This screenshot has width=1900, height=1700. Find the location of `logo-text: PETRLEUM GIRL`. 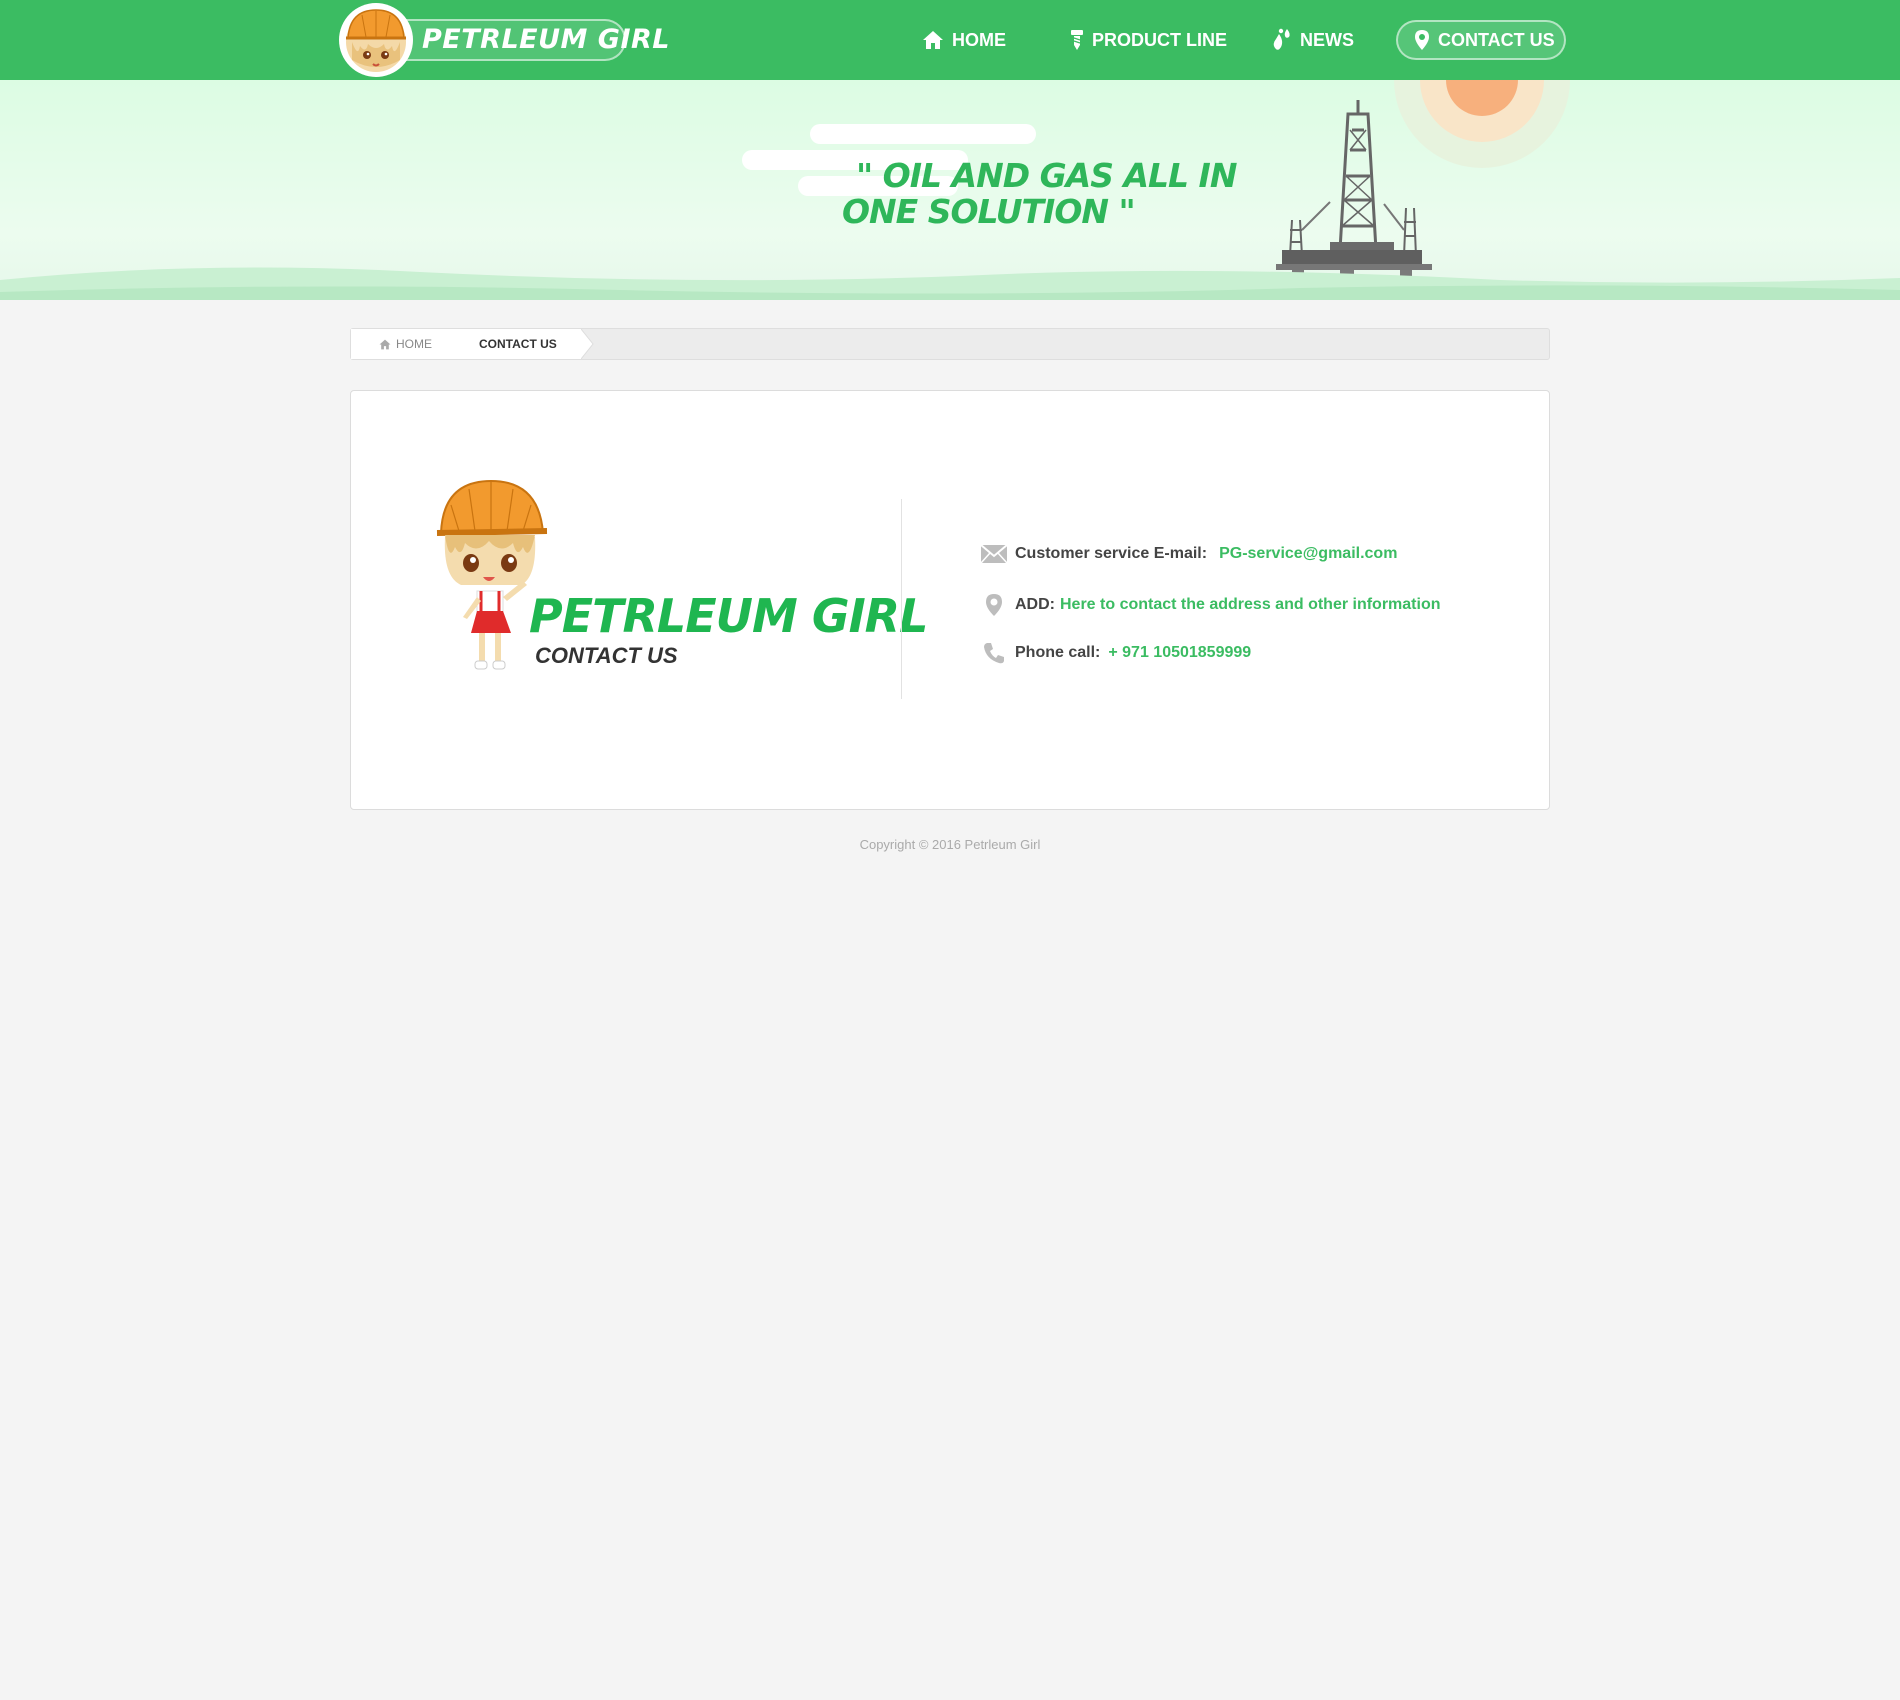

logo-text: PETRLEUM GIRL is located at coordinates (546, 39).